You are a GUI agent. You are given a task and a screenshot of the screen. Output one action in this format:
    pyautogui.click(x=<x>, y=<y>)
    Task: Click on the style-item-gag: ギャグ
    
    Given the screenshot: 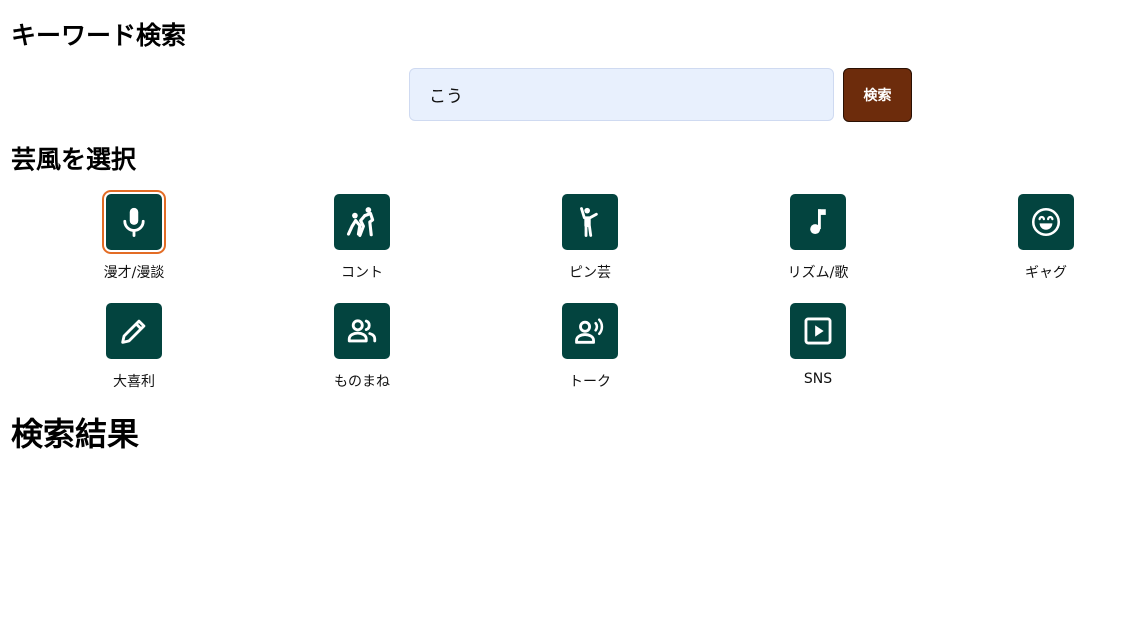 What is the action you would take?
    pyautogui.click(x=1046, y=240)
    